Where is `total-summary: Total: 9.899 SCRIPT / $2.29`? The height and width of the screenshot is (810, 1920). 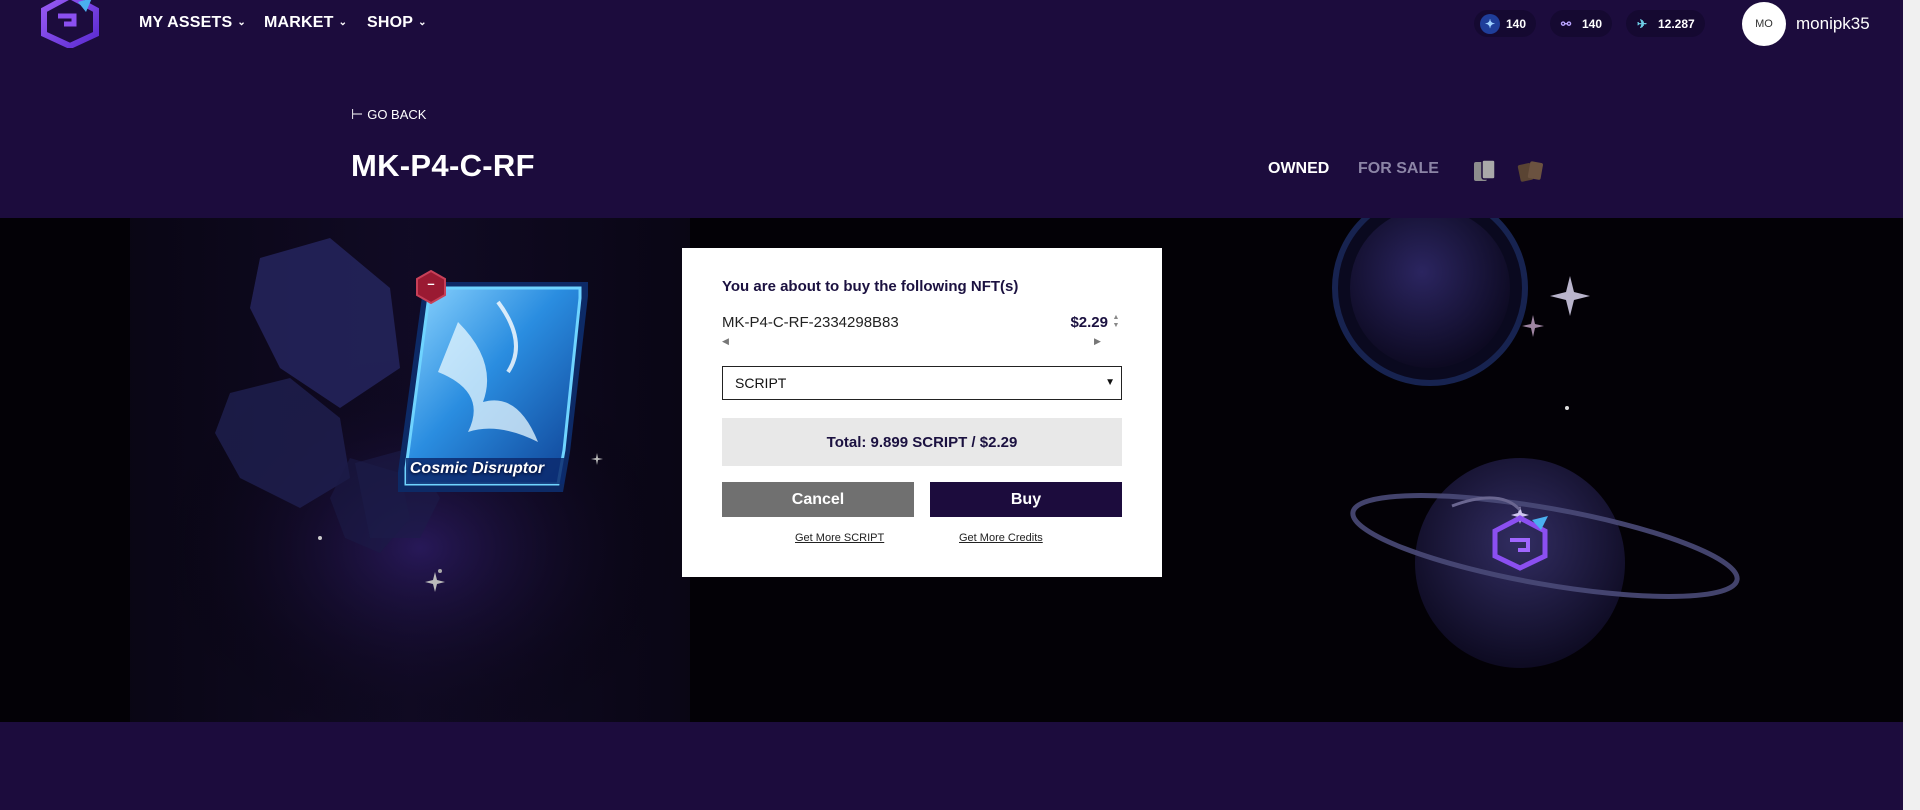 total-summary: Total: 9.899 SCRIPT / $2.29 is located at coordinates (922, 442).